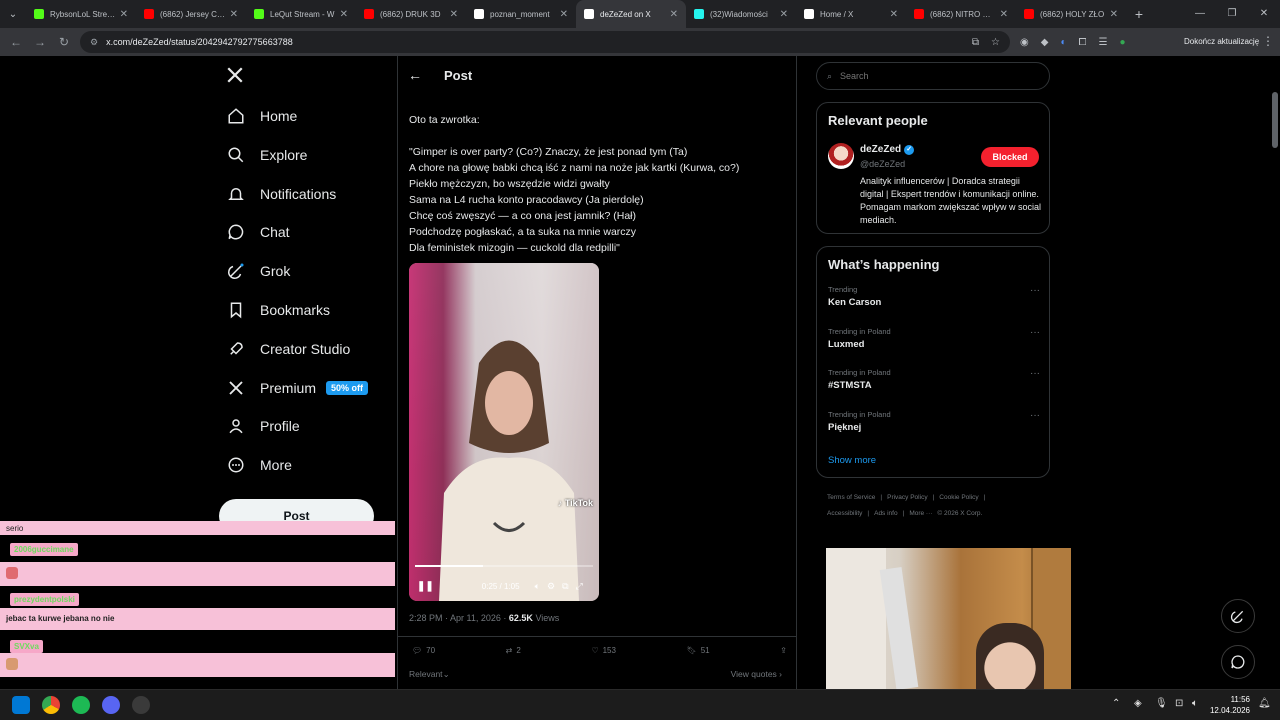  I want to click on bookmark-button: 🔖︎ 51, so click(698, 650).